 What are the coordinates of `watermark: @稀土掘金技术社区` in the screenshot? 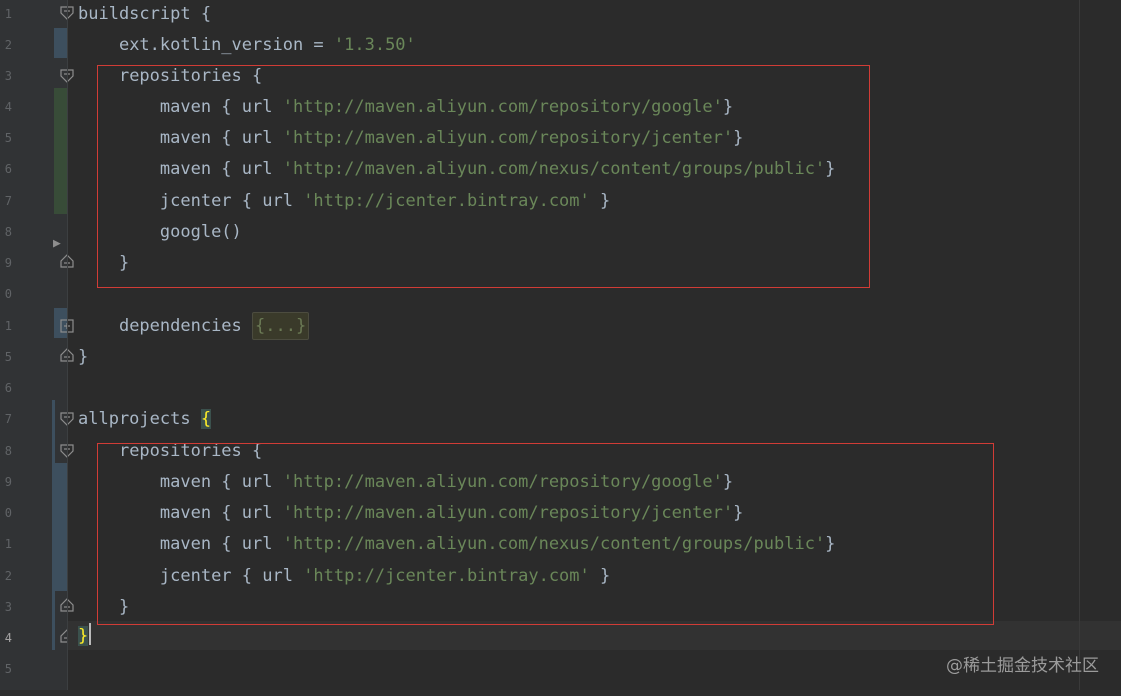 It's located at (1022, 666).